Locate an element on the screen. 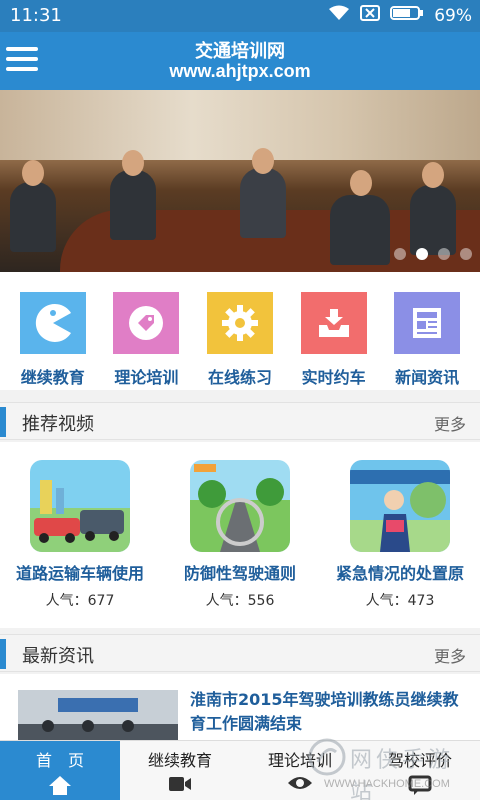 Image resolution: width=480 pixels, height=800 pixels. video-title: 紧急情况的处置原 is located at coordinates (400, 572).